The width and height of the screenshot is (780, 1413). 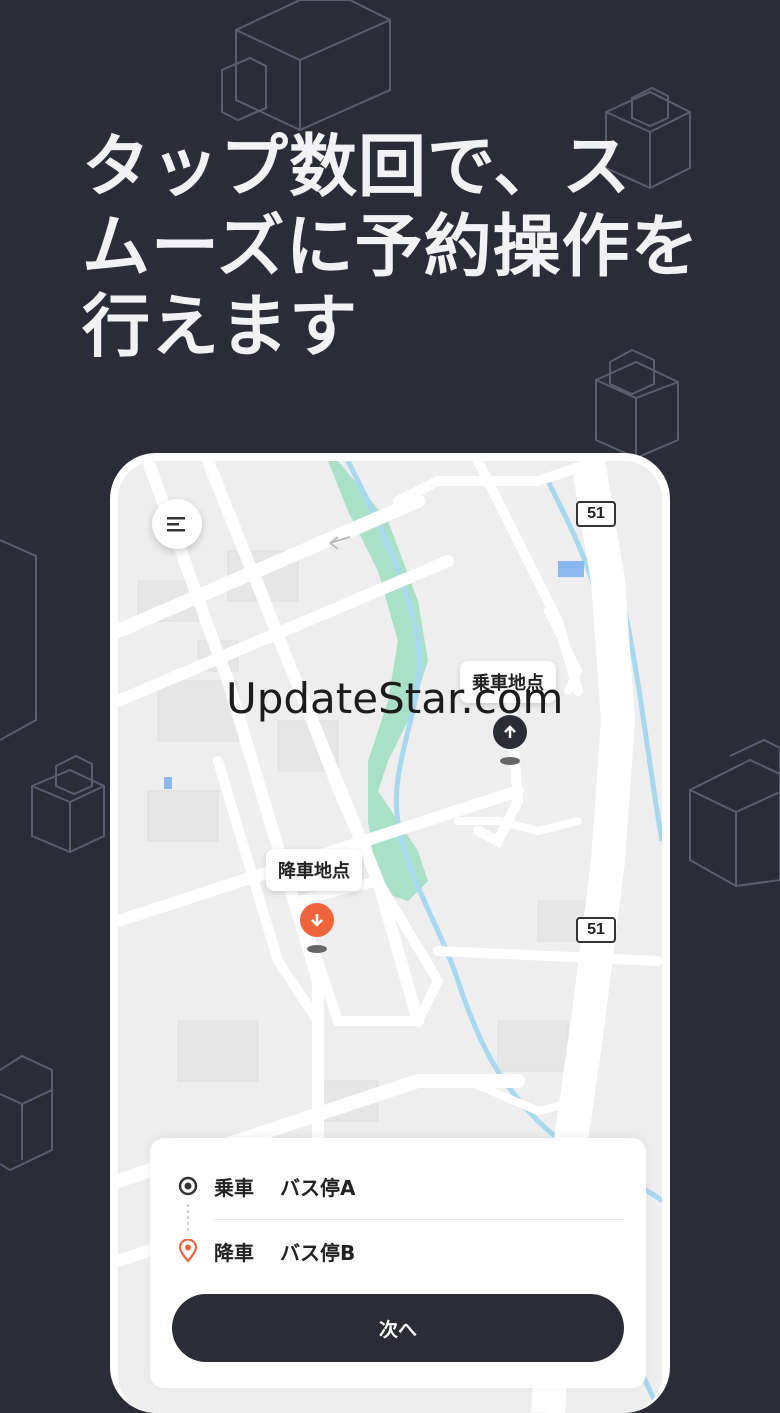 I want to click on watermark-text: UpdateStar.com, so click(x=395, y=698).